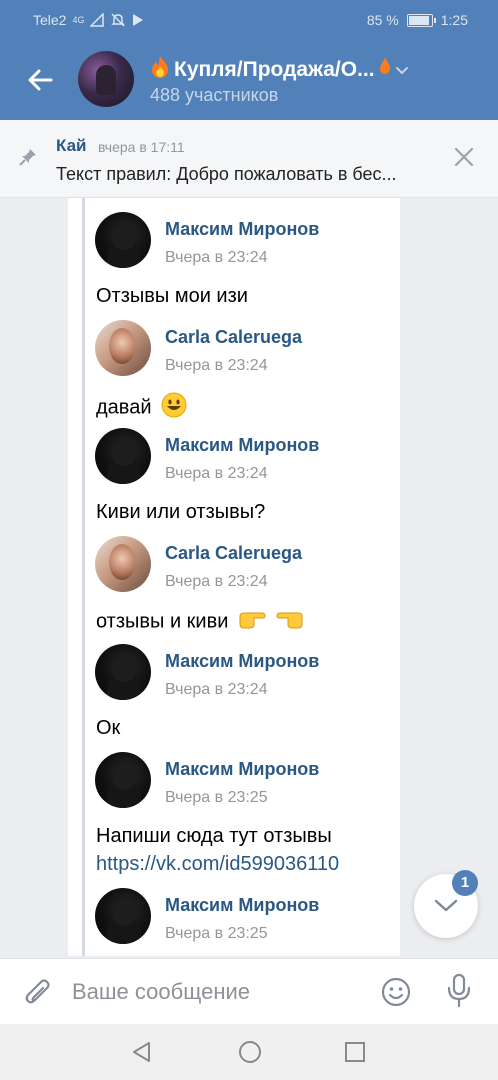 Image resolution: width=498 pixels, height=1080 pixels. I want to click on nav-home-icon, so click(250, 1052).